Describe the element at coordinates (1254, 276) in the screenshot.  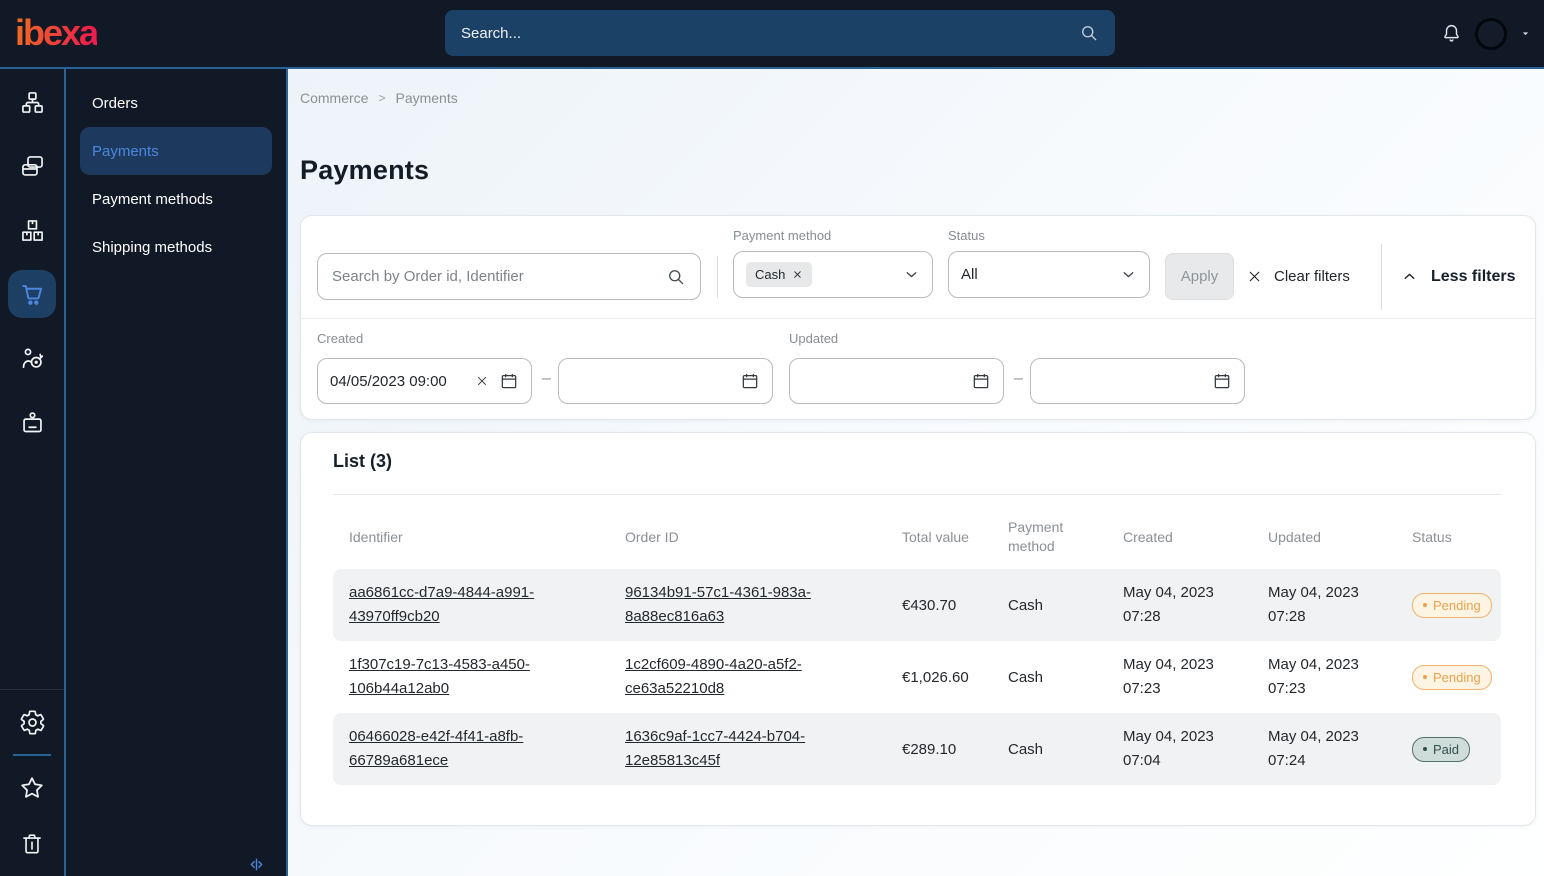
I see `close-icon` at that location.